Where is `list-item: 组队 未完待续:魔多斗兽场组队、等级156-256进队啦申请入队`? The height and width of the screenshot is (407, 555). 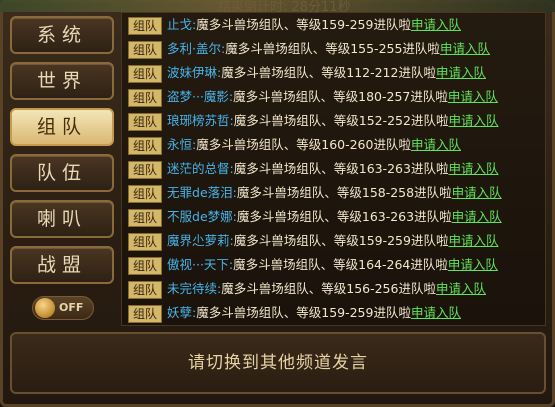 list-item: 组队 未完待续:魔多斗兽场组队、等级156-256进队啦申请入队 is located at coordinates (307, 289).